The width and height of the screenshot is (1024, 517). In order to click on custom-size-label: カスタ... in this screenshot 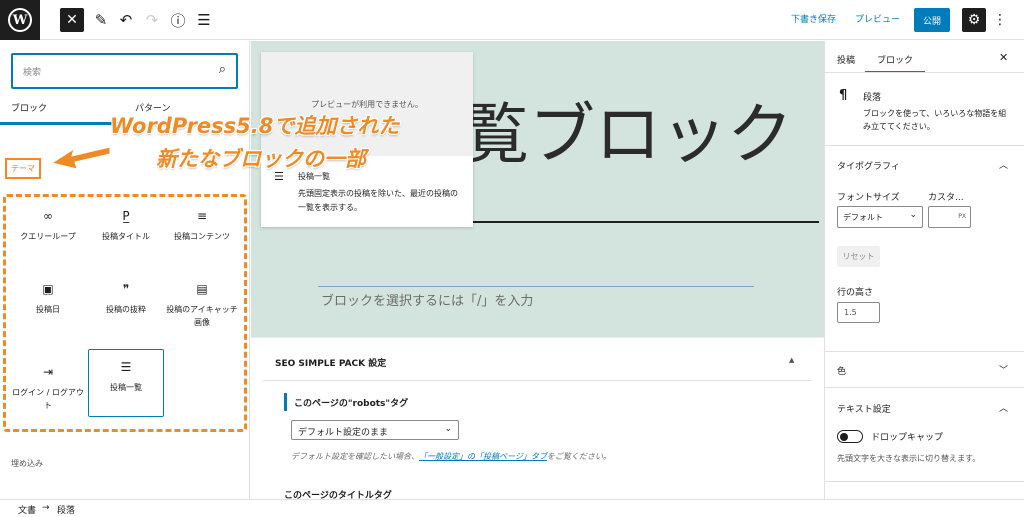, I will do `click(946, 198)`.